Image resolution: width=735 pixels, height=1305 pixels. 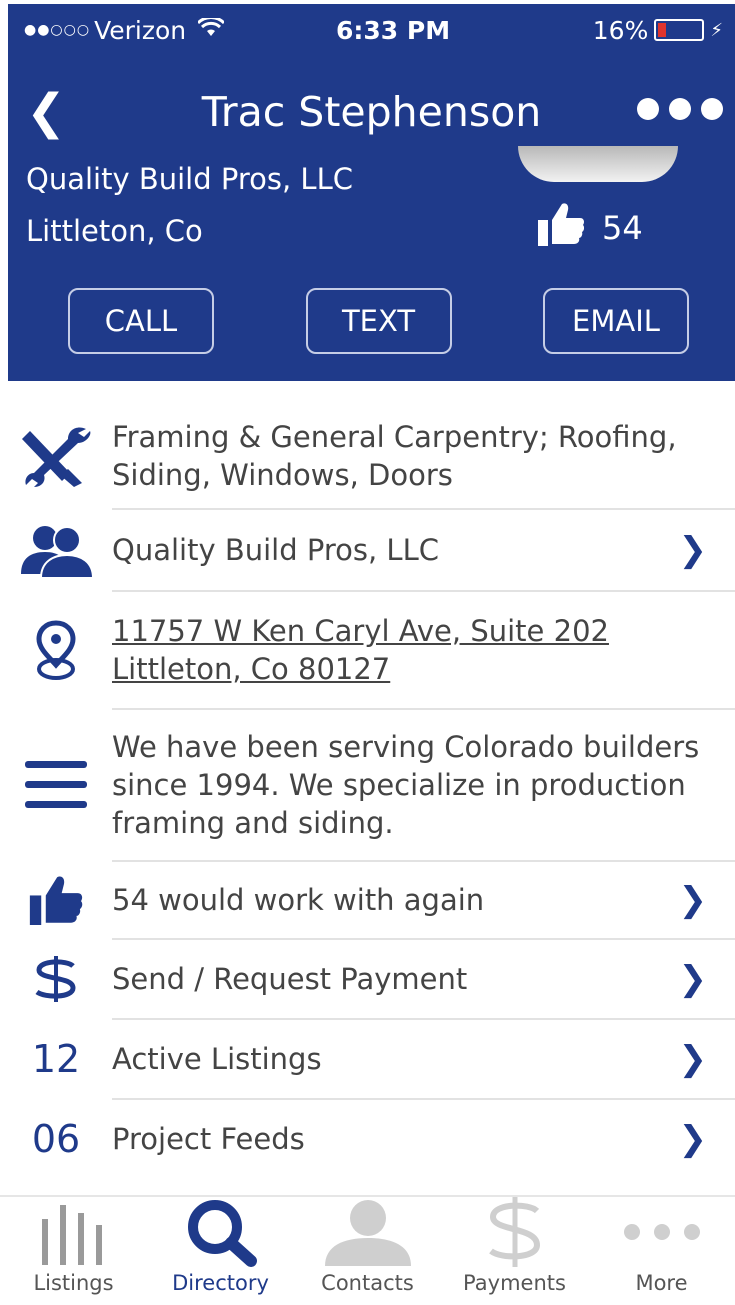 What do you see at coordinates (290, 979) in the screenshot?
I see `payment-text: Send / Request Payment` at bounding box center [290, 979].